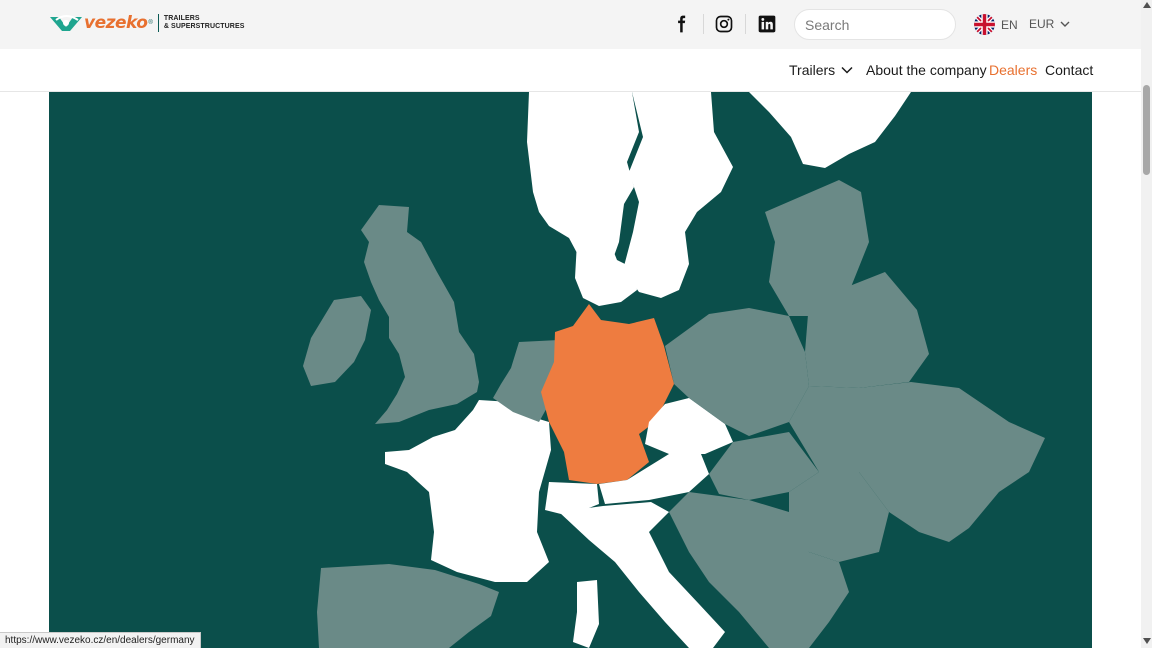 Image resolution: width=1152 pixels, height=648 pixels. What do you see at coordinates (100, 640) in the screenshot?
I see `link-status-bar: https://www.vezeko.cz/en/dealers/germany` at bounding box center [100, 640].